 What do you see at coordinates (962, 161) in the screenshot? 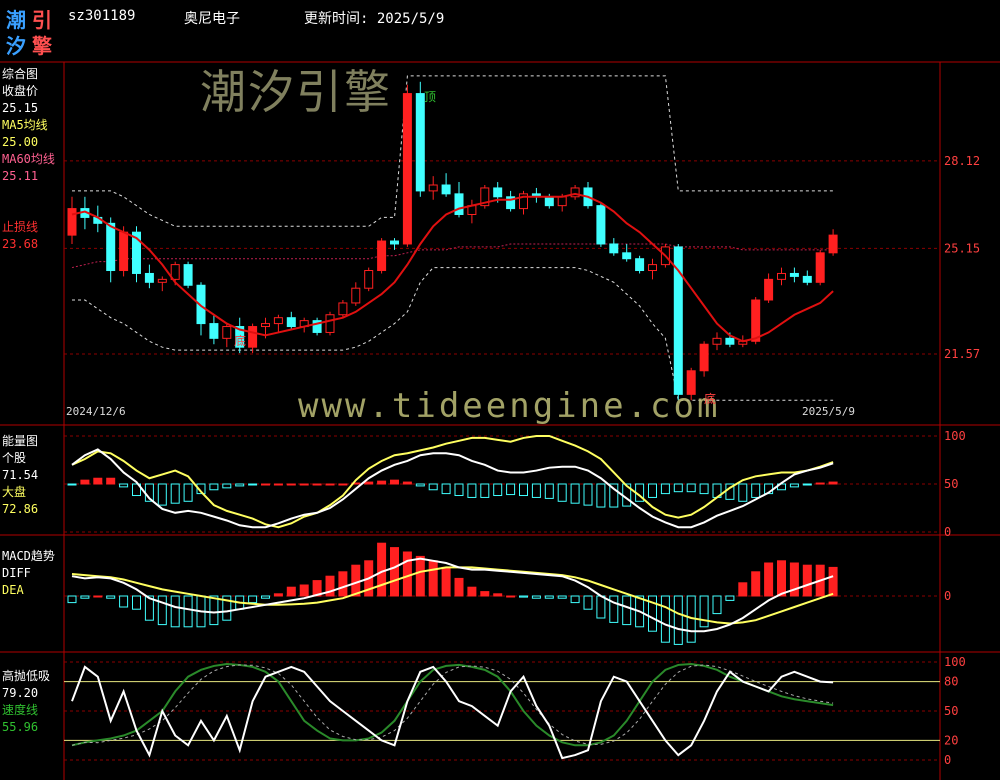
I see `price-tick-label: 28.12` at bounding box center [962, 161].